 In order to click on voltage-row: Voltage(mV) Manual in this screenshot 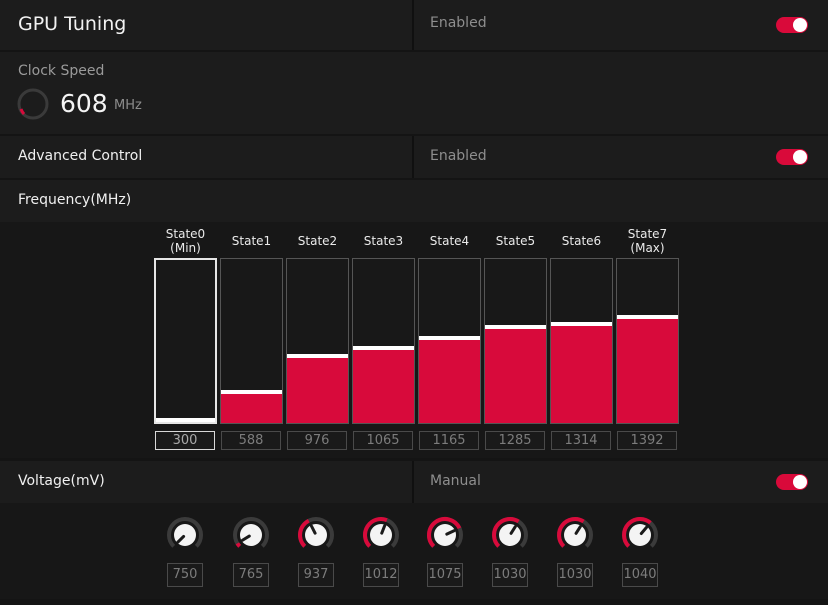, I will do `click(414, 482)`.